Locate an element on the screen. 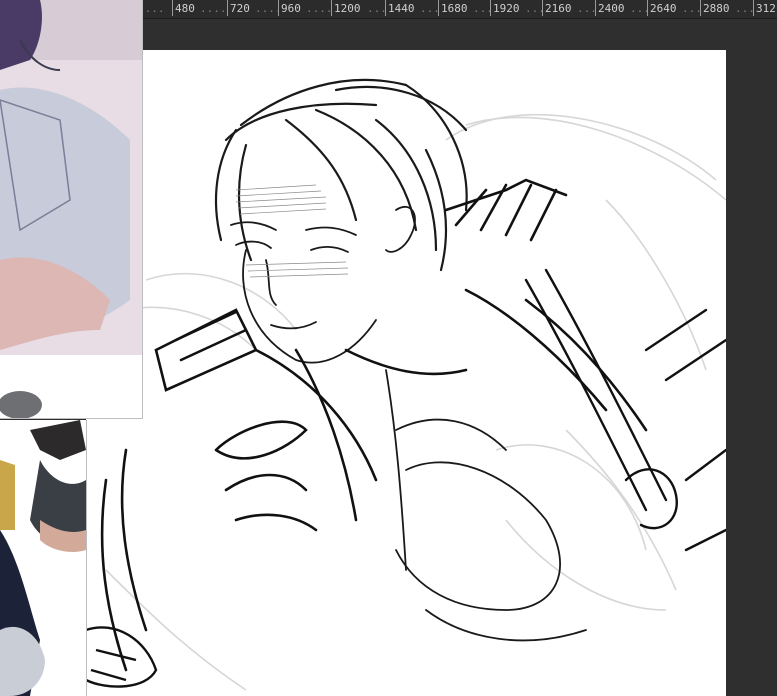  ruler-tick: 1920 is located at coordinates (505, 8).